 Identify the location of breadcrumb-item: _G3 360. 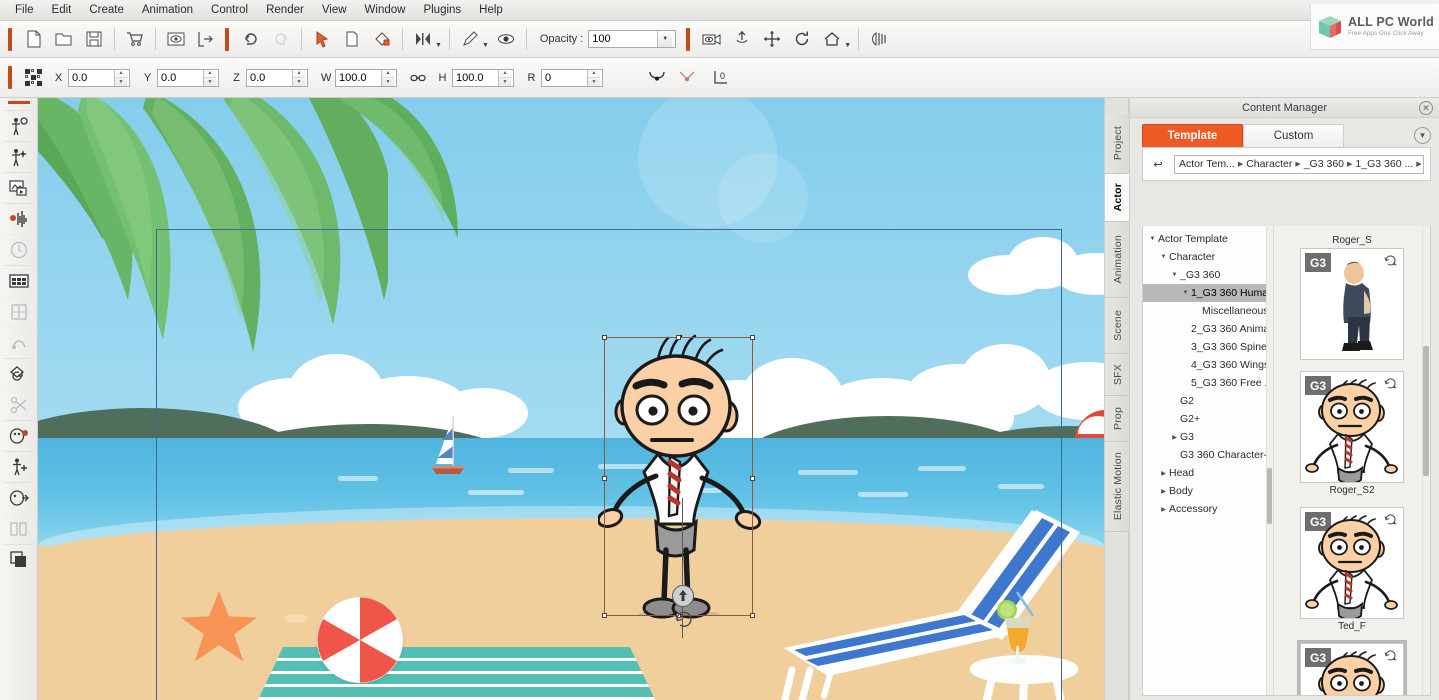
(1324, 164).